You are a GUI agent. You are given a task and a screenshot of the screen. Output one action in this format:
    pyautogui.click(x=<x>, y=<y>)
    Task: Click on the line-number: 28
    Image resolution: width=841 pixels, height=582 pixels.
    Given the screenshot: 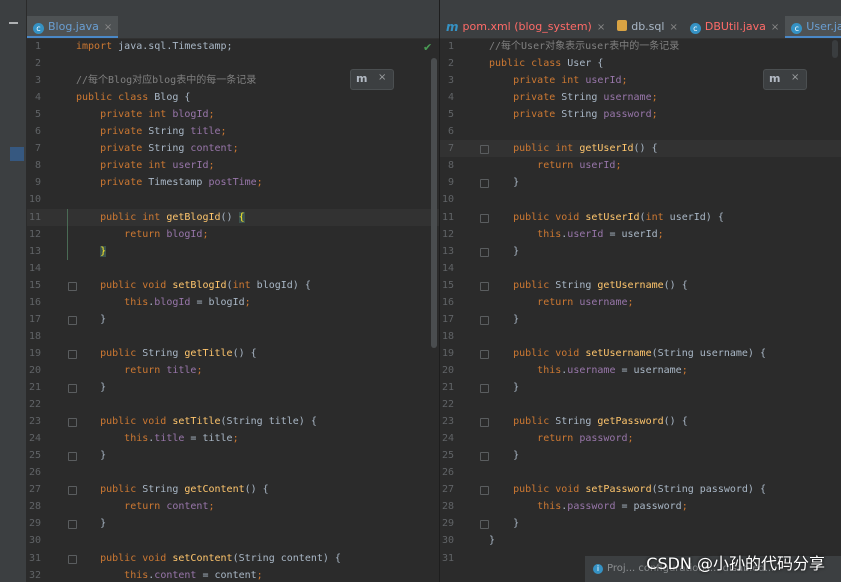 What is the action you would take?
    pyautogui.click(x=447, y=507)
    